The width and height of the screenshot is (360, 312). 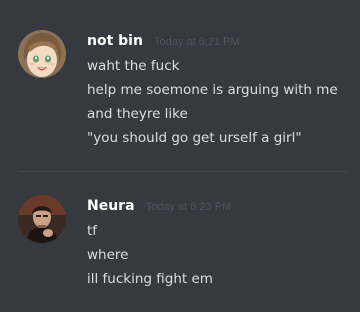 I want to click on timestamp: Today at 6:23 PM, so click(x=188, y=207).